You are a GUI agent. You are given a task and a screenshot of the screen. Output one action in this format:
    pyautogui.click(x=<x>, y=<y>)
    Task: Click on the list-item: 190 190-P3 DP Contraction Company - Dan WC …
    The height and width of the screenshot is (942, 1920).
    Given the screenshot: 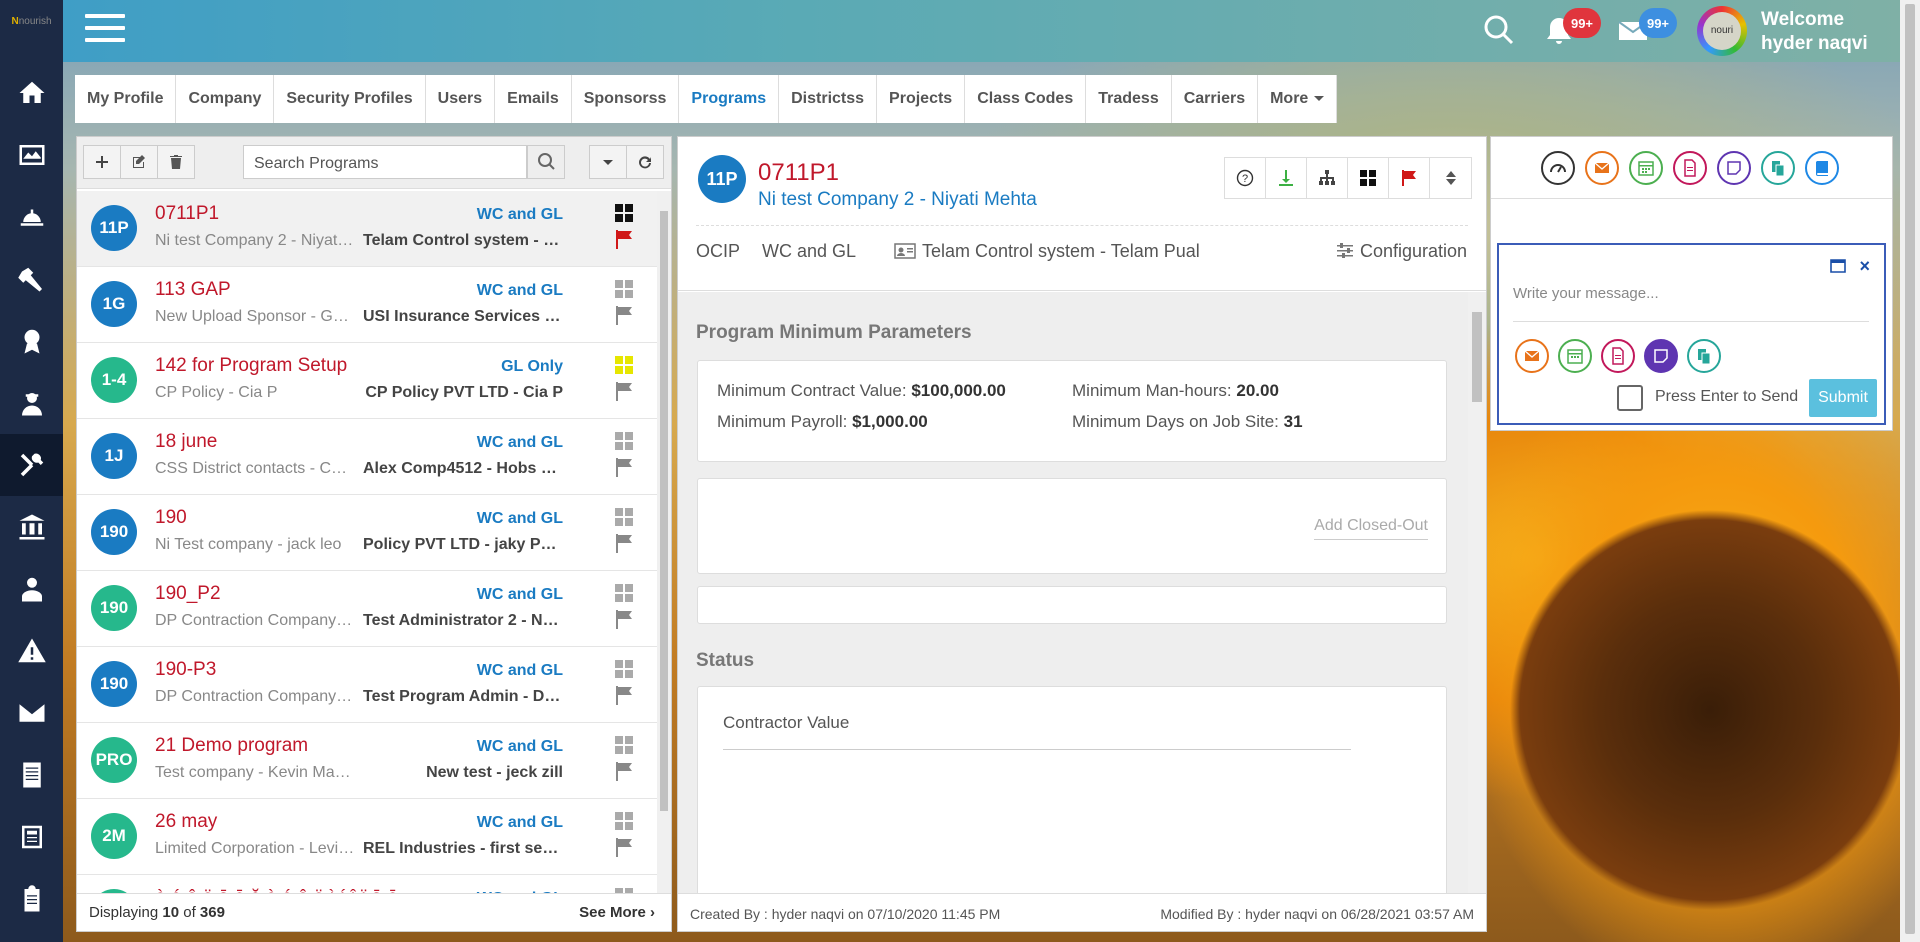 What is the action you would take?
    pyautogui.click(x=367, y=685)
    